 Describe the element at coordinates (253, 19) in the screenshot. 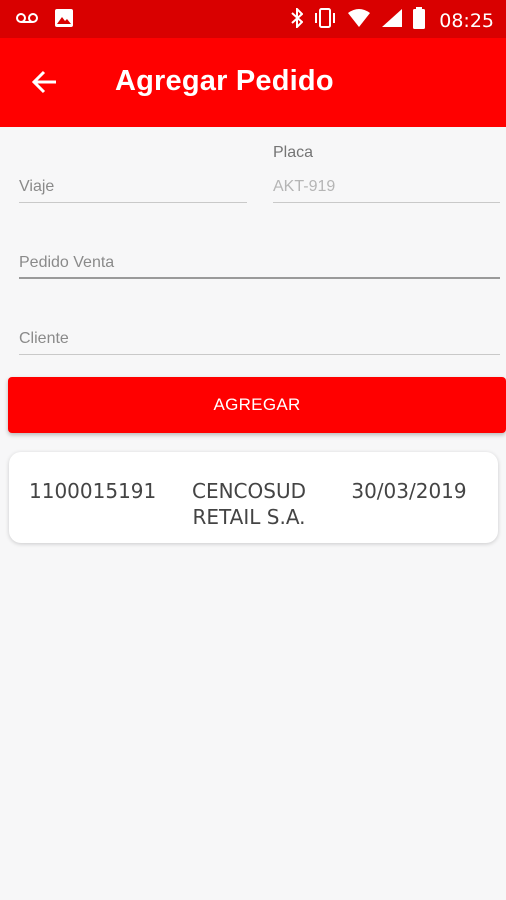

I see `status-bar: 08:25` at that location.